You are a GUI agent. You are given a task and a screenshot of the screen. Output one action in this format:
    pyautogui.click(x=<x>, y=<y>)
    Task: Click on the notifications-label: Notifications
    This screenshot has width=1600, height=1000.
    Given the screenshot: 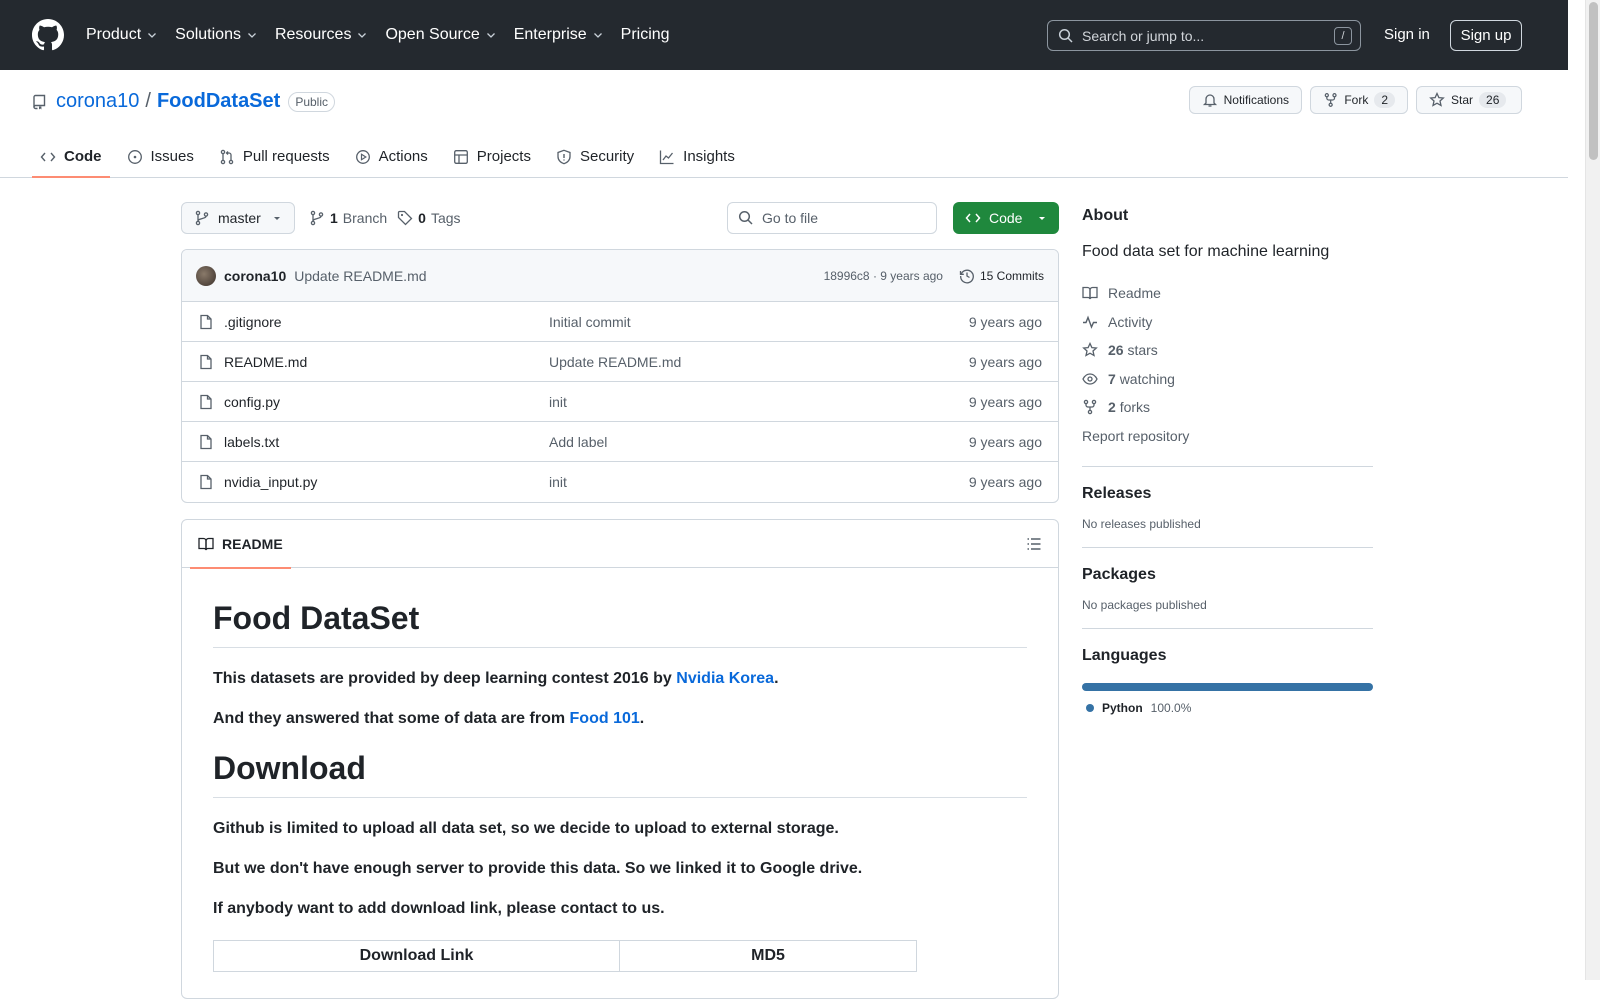 What is the action you would take?
    pyautogui.click(x=1256, y=100)
    